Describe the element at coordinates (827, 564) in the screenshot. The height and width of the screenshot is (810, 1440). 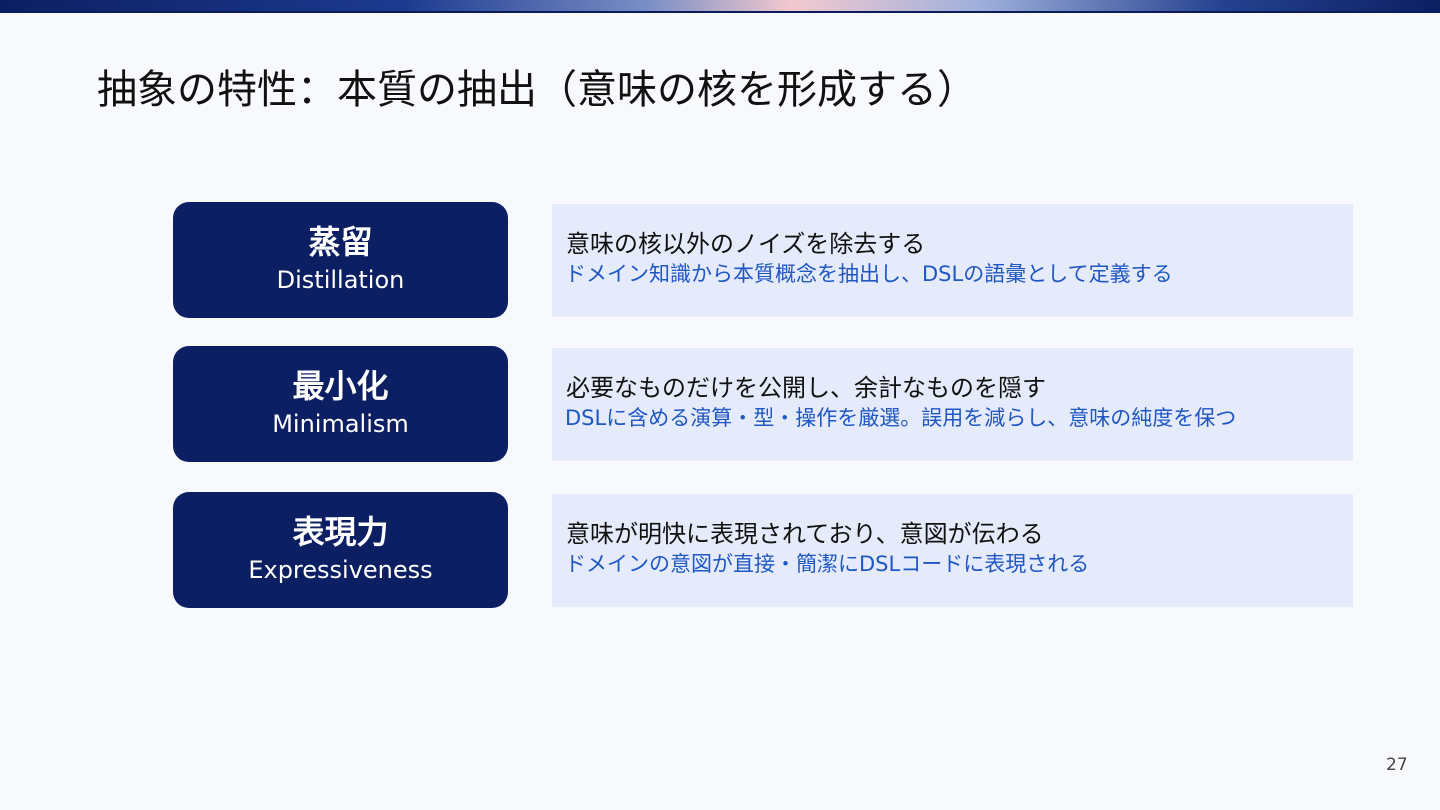
I see `property-description-sub: ドメインの意図が直接・簡潔にDSLコードに表現される` at that location.